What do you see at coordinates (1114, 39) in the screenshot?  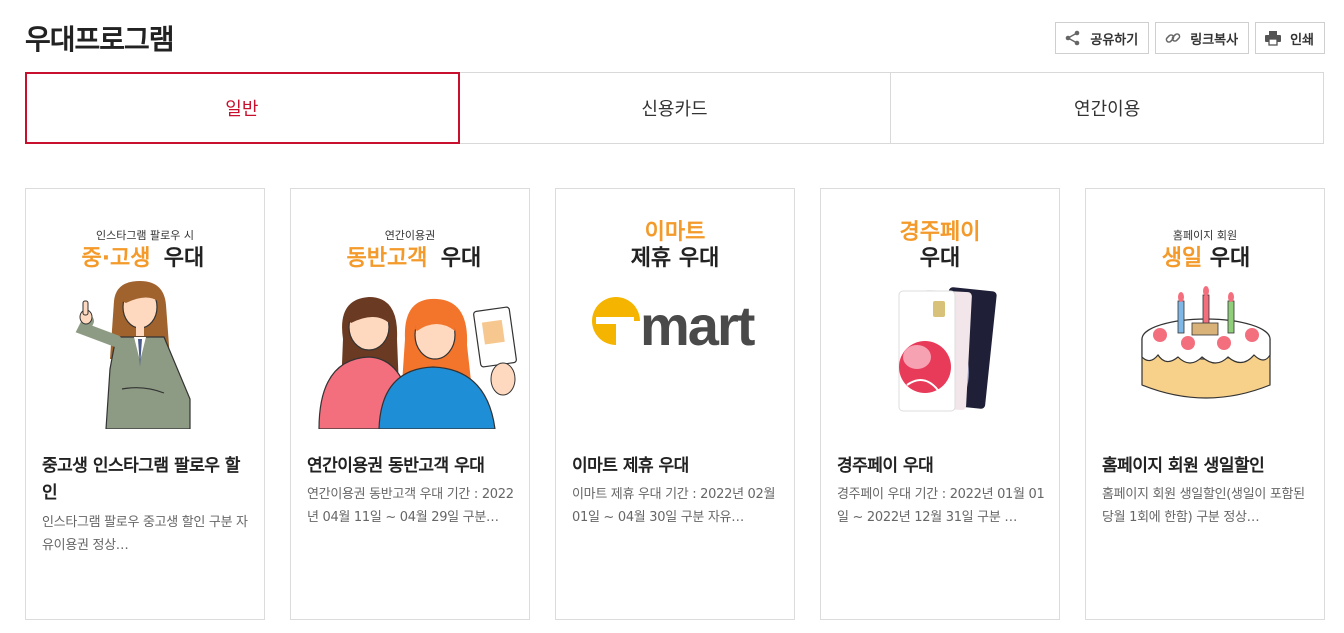 I see `share-label: 공유하기` at bounding box center [1114, 39].